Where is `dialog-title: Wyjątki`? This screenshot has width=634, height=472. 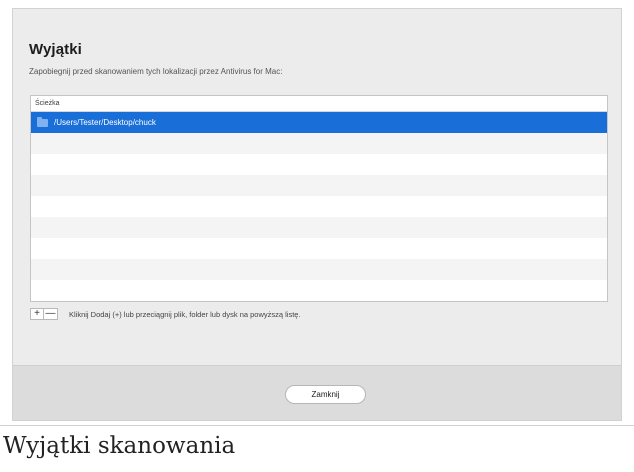
dialog-title: Wyjątki is located at coordinates (55, 49).